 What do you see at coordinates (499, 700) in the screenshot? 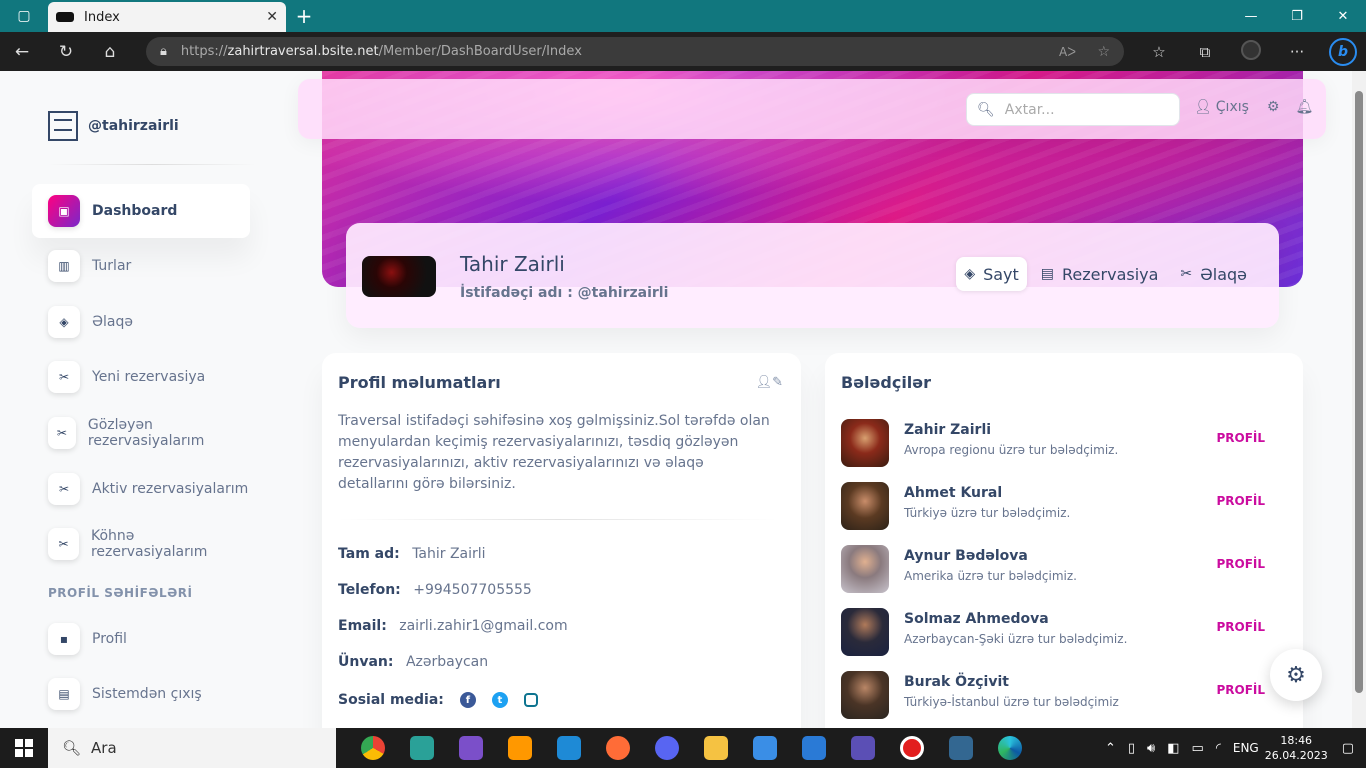
I see `twitter-icon: t` at bounding box center [499, 700].